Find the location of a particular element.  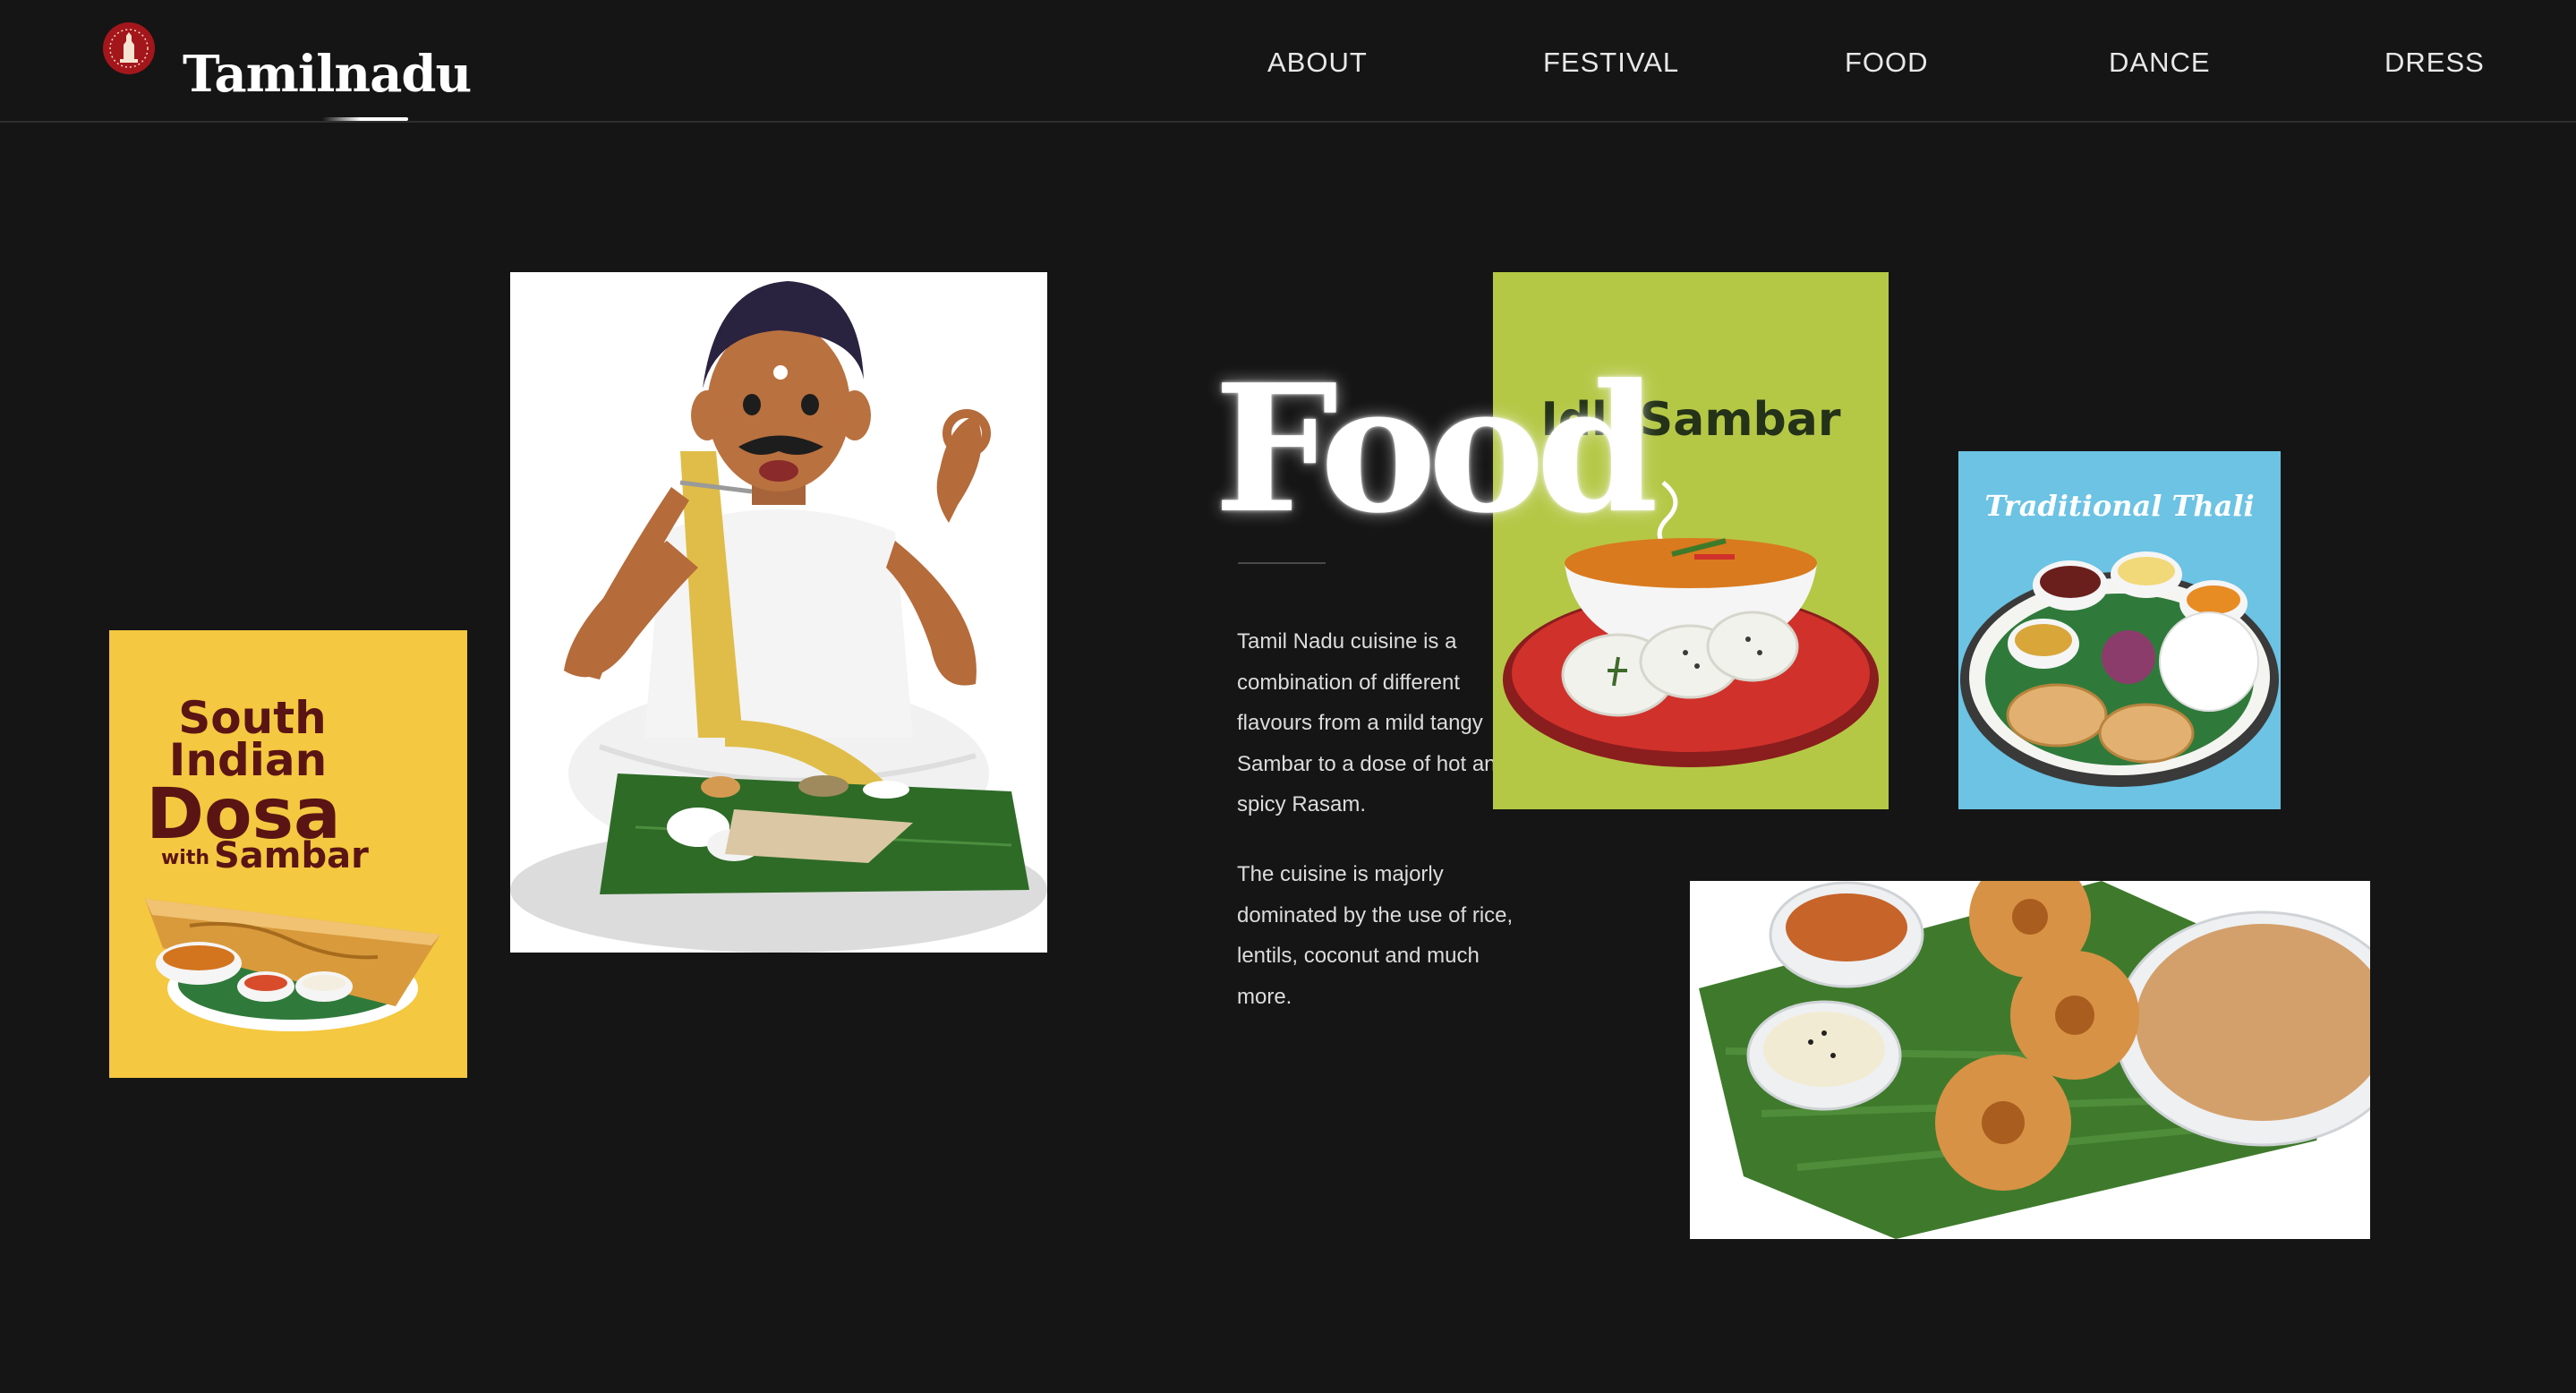

dosa-text-with: with is located at coordinates (185, 858).